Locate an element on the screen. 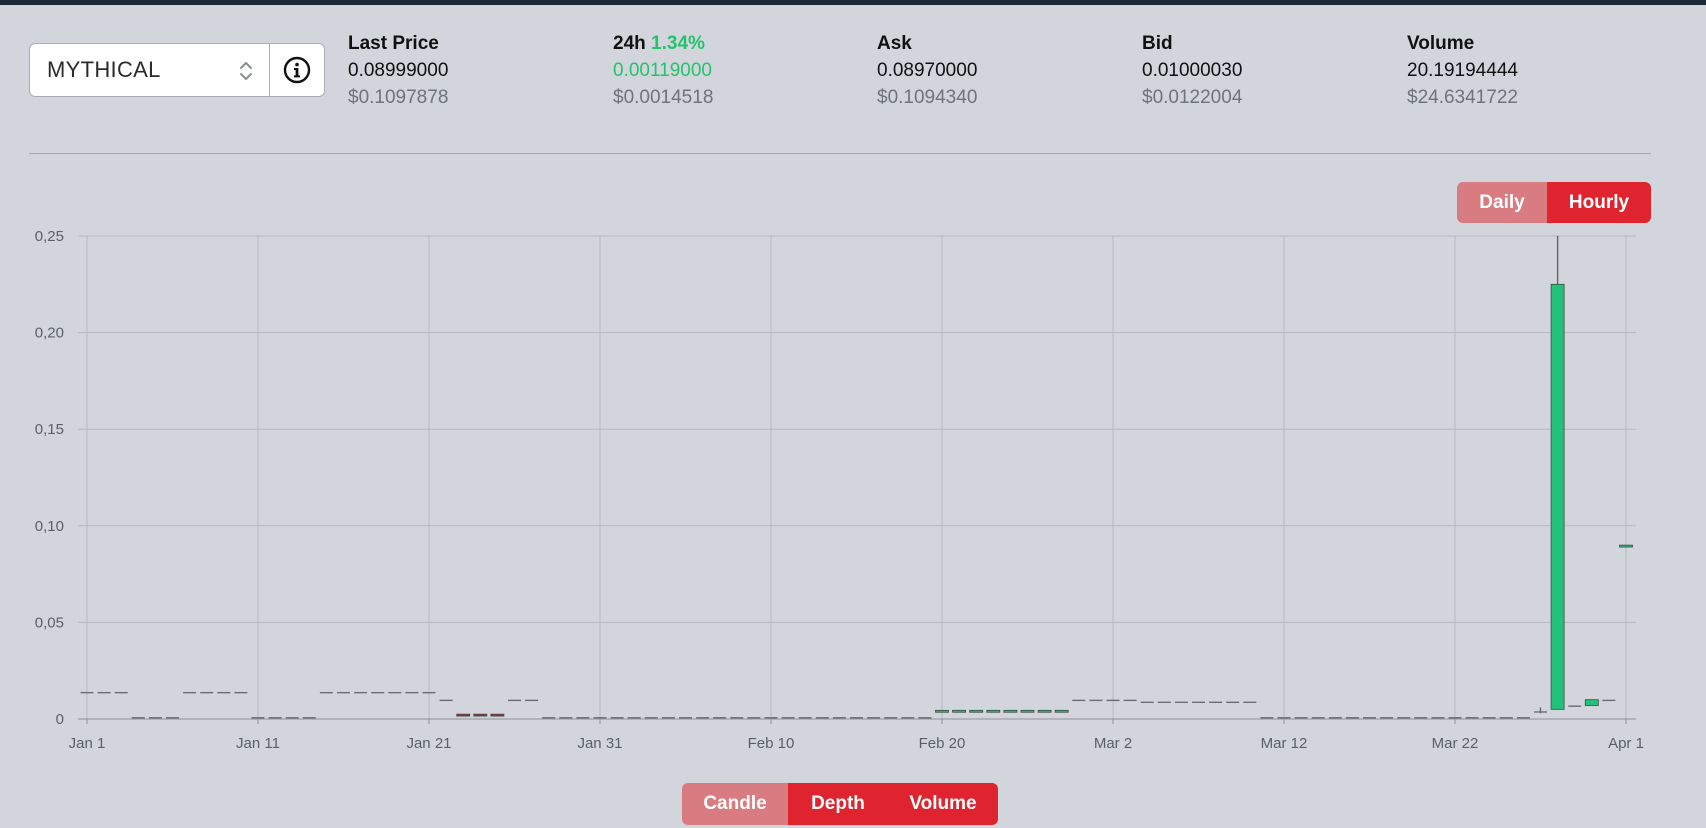 The height and width of the screenshot is (828, 1706). x-tick-label: Jan 1 is located at coordinates (87, 743).